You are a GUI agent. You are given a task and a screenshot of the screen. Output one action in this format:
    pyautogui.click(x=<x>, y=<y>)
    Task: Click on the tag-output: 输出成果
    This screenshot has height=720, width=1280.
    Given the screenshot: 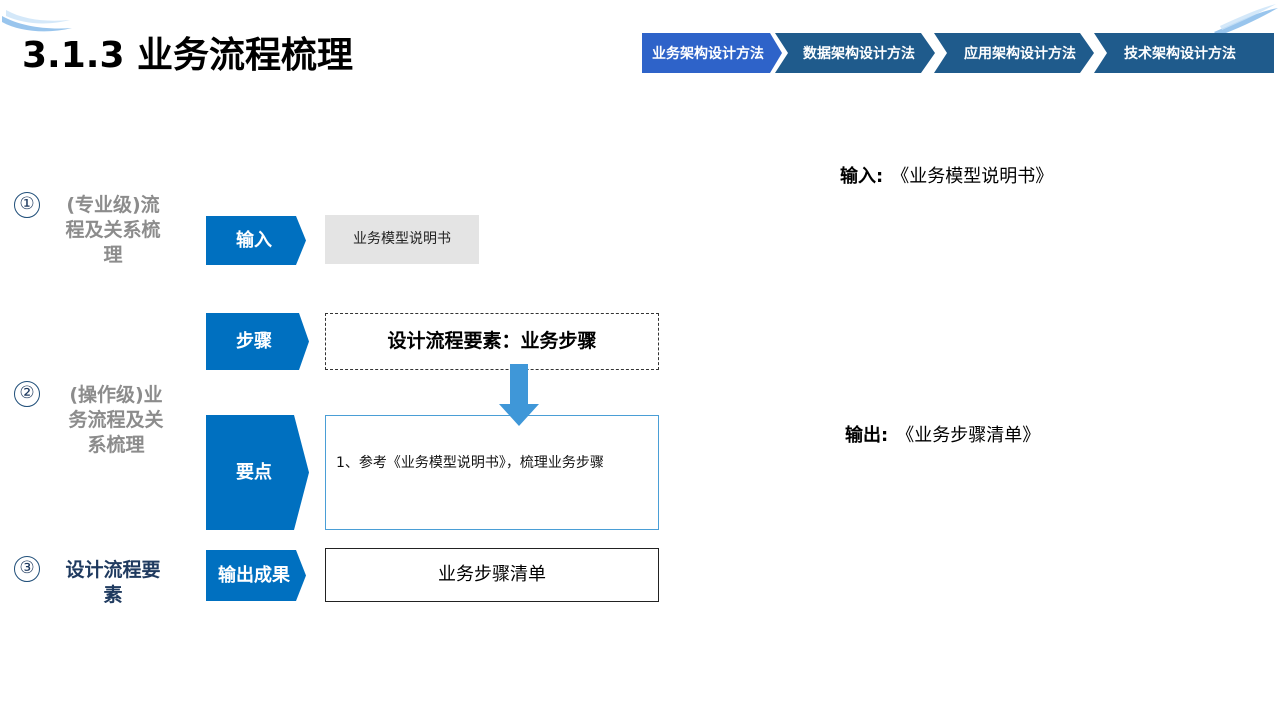 What is the action you would take?
    pyautogui.click(x=256, y=575)
    